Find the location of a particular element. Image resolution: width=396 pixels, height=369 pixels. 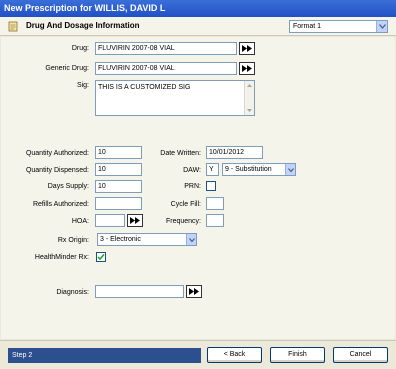

checkmark-icon is located at coordinates (101, 257).